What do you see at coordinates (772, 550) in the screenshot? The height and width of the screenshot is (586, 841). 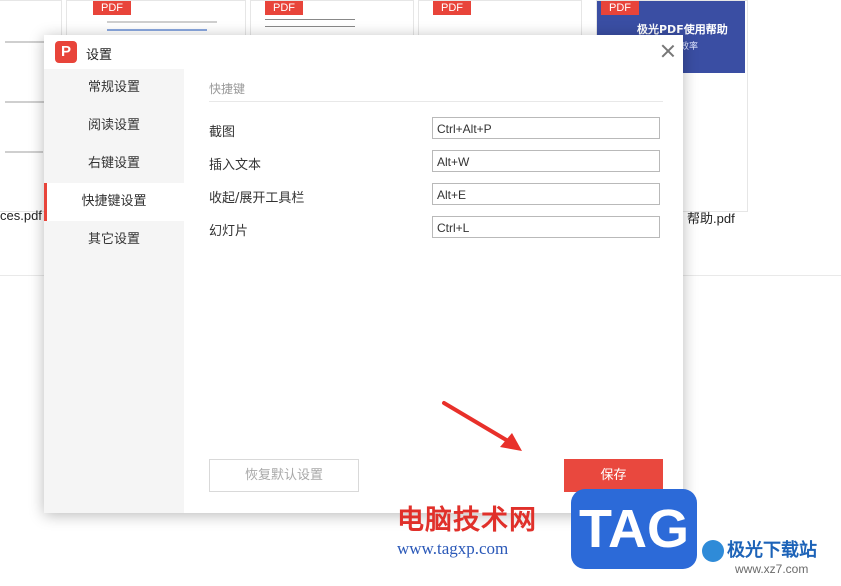 I see `watermark-brand-name: 极光下载站` at bounding box center [772, 550].